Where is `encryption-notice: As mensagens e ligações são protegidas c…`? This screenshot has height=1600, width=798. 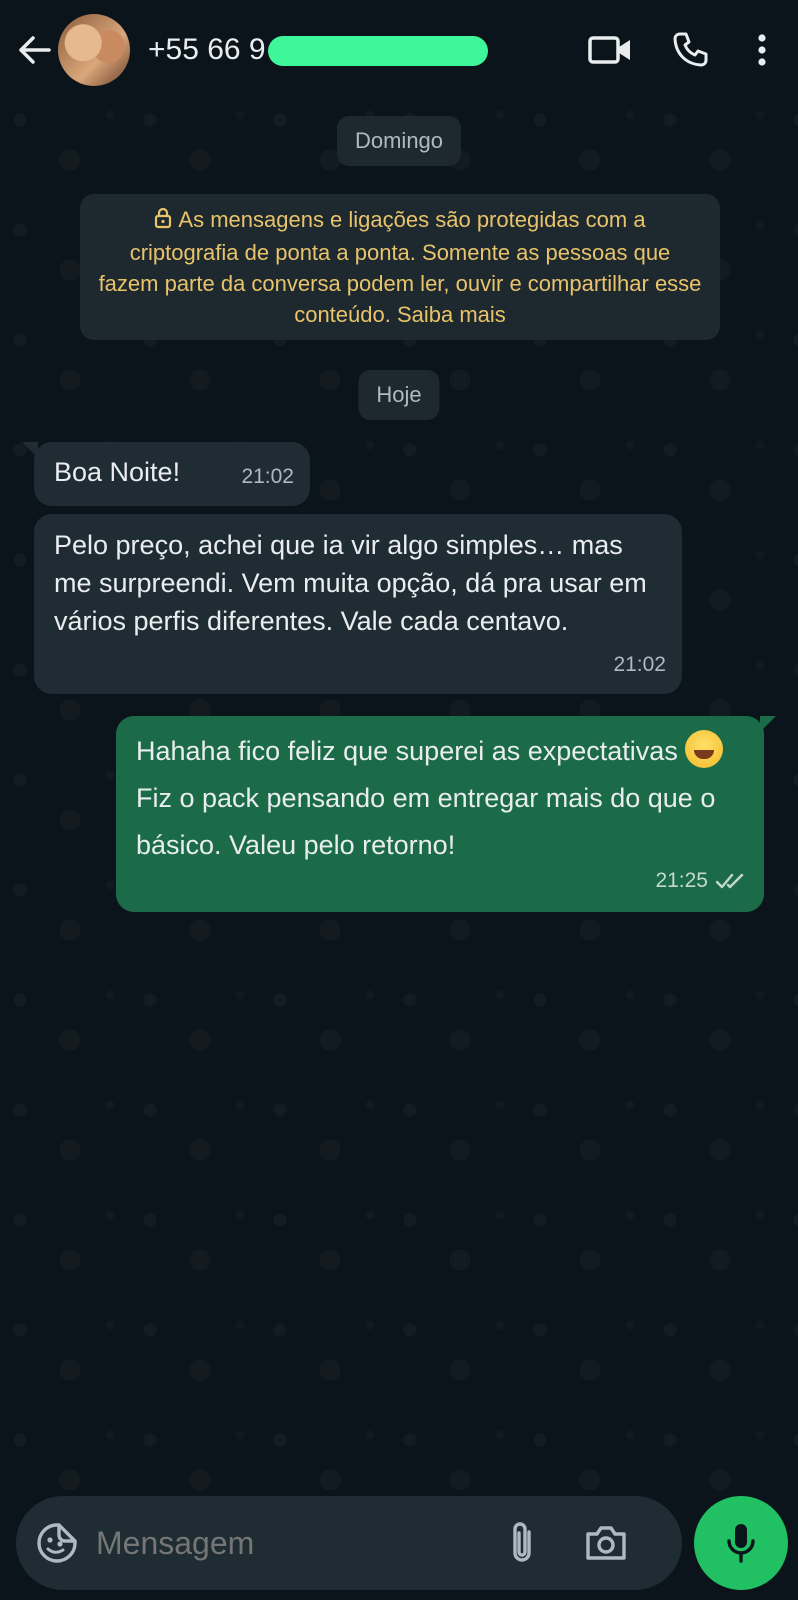
encryption-notice: As mensagens e ligações são protegidas c… is located at coordinates (400, 267).